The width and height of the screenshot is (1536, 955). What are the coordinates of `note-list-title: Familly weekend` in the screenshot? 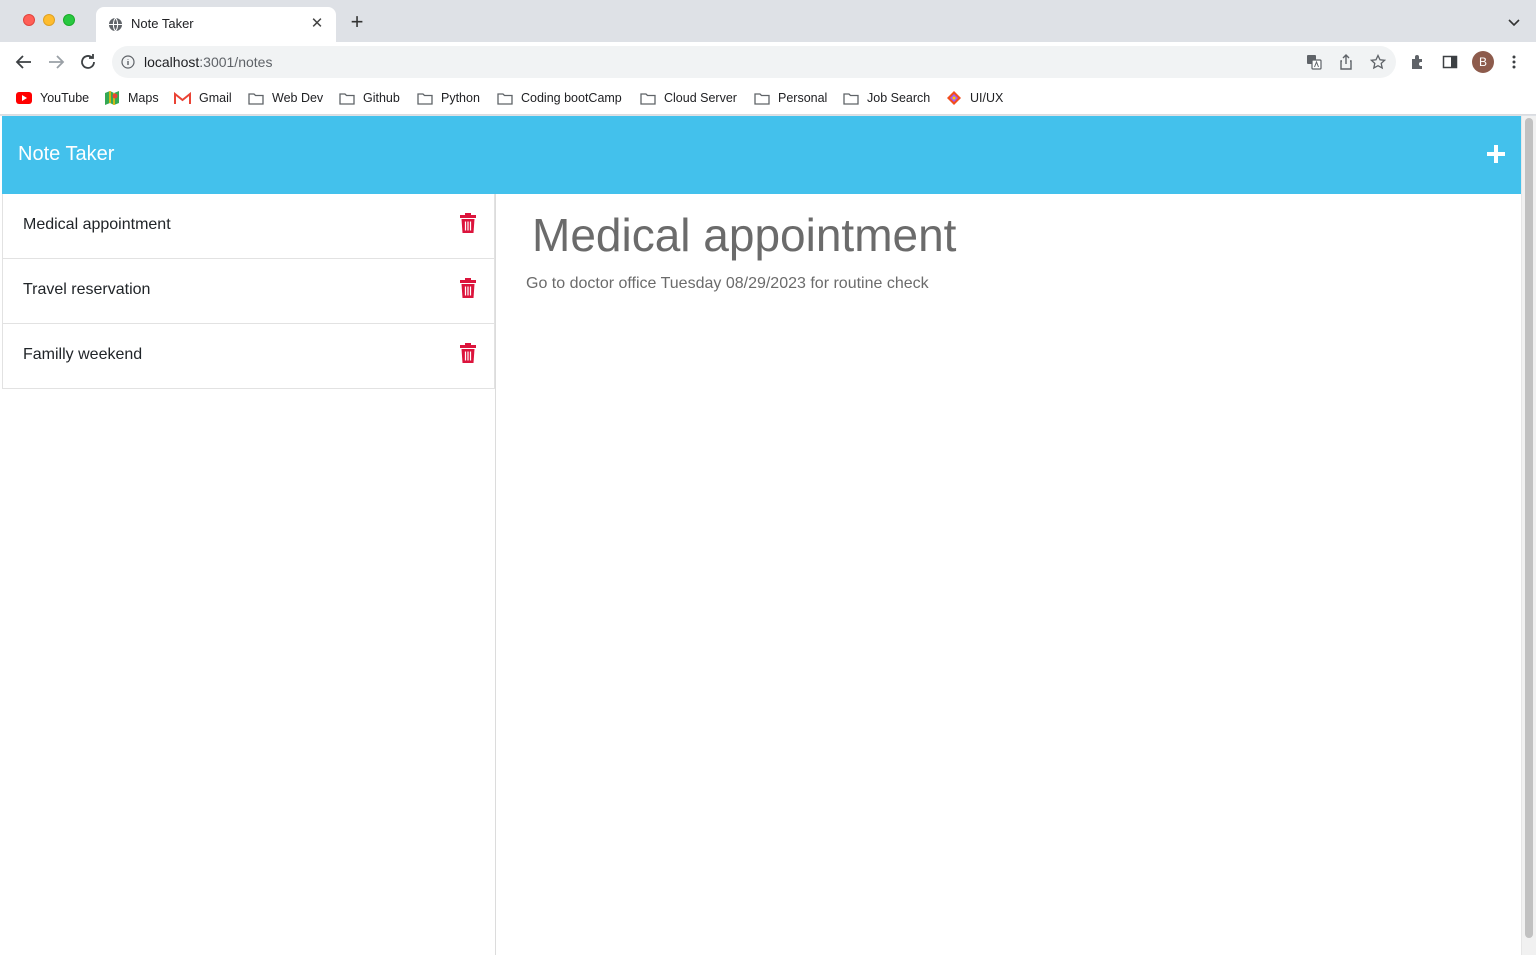 It's located at (82, 355).